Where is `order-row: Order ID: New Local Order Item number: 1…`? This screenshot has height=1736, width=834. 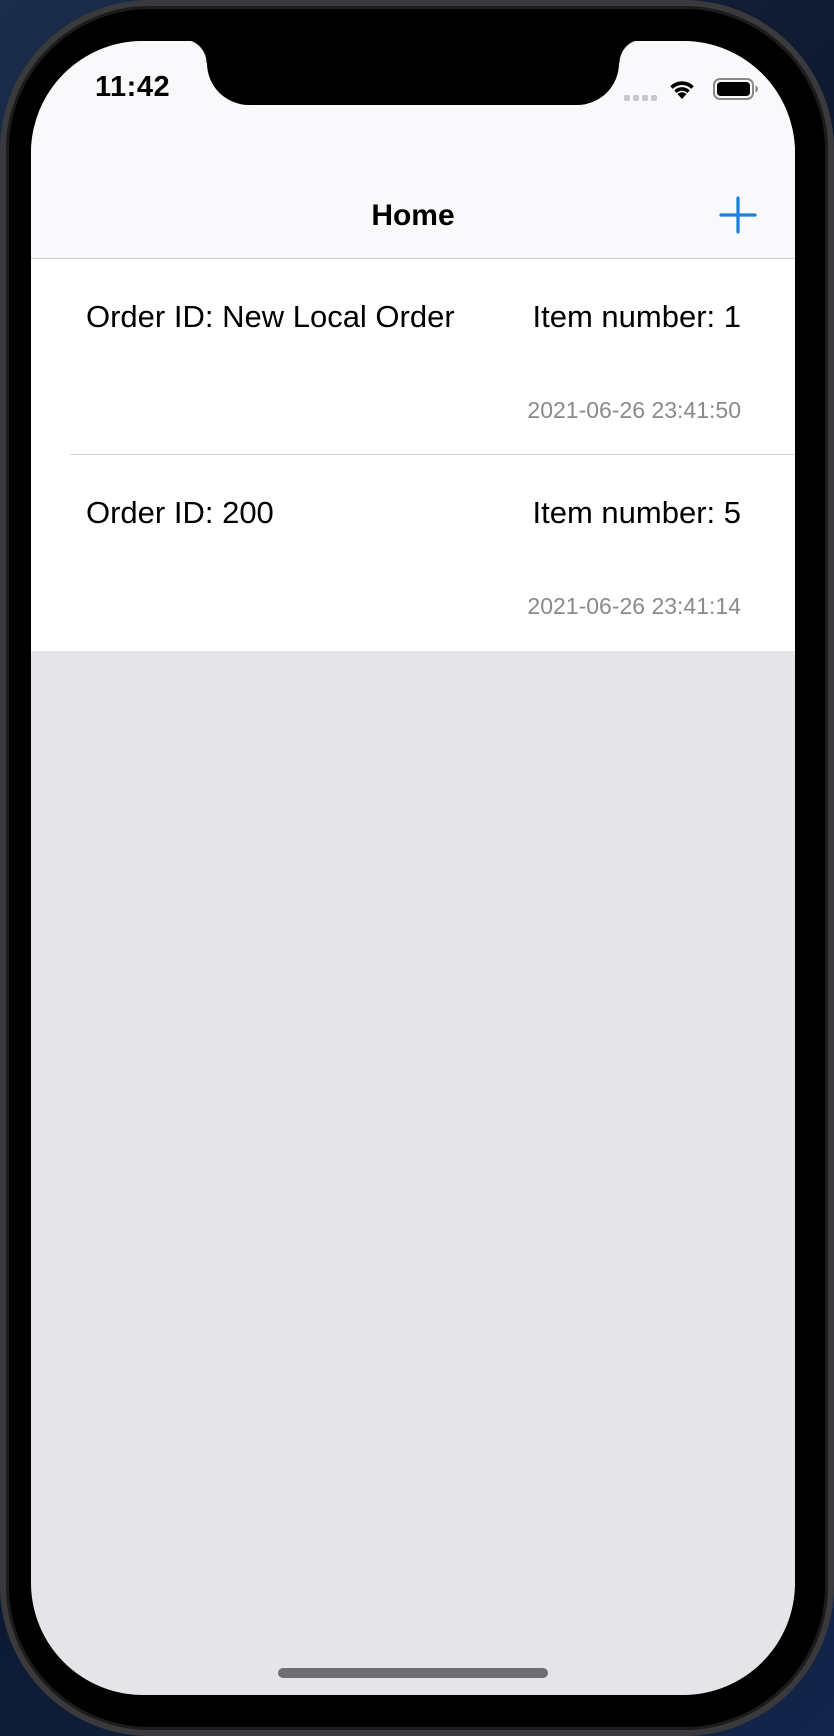 order-row: Order ID: New Local Order Item number: 1… is located at coordinates (413, 357).